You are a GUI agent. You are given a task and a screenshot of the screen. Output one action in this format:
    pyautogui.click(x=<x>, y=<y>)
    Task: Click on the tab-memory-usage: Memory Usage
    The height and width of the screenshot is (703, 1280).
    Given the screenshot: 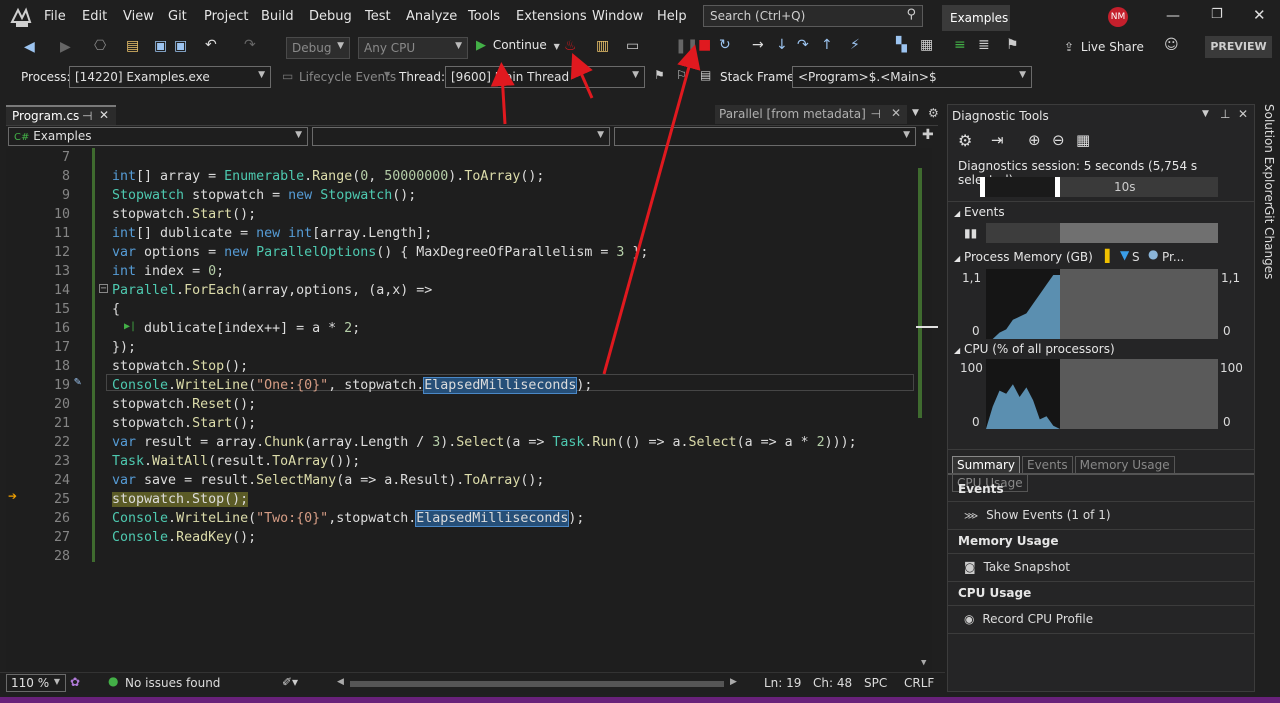 What is the action you would take?
    pyautogui.click(x=1124, y=465)
    